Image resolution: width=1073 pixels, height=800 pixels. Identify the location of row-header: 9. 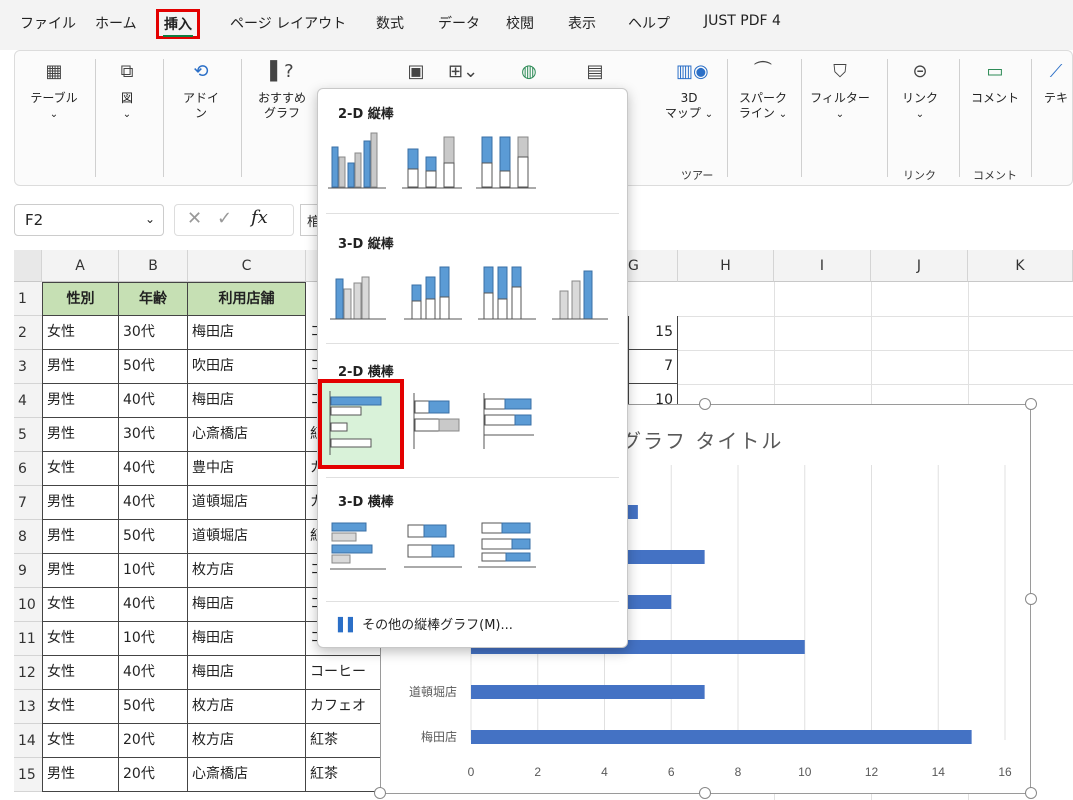
(28, 571).